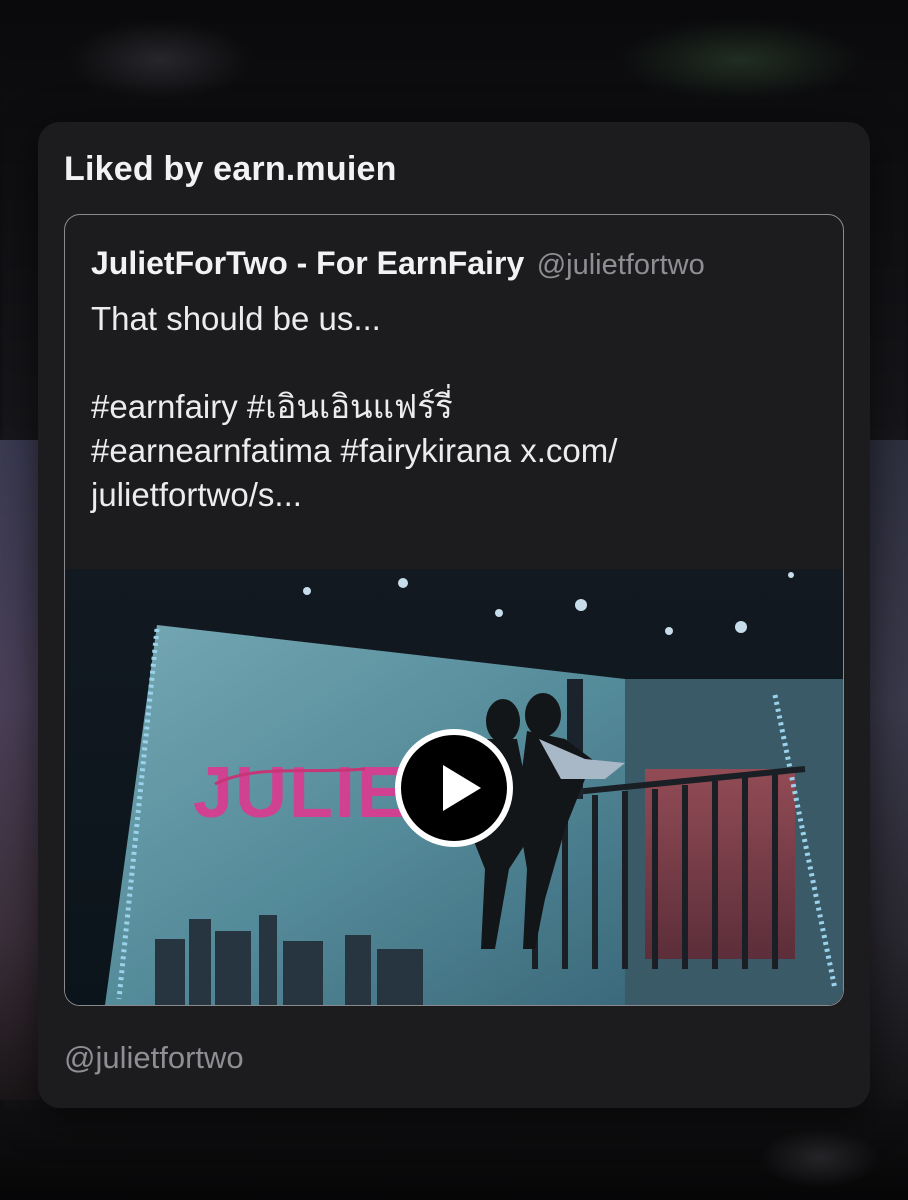 This screenshot has width=908, height=1200. Describe the element at coordinates (454, 1154) in the screenshot. I see `blurred-background-bottom` at that location.